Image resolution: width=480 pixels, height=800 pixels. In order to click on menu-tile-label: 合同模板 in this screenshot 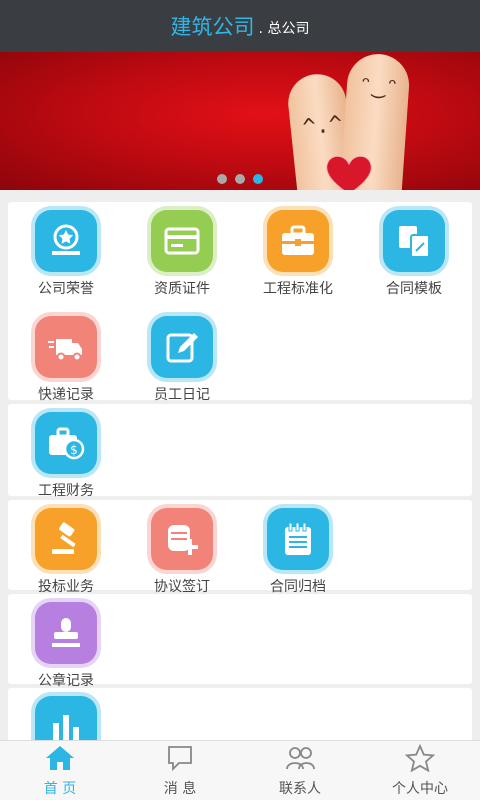, I will do `click(414, 289)`.